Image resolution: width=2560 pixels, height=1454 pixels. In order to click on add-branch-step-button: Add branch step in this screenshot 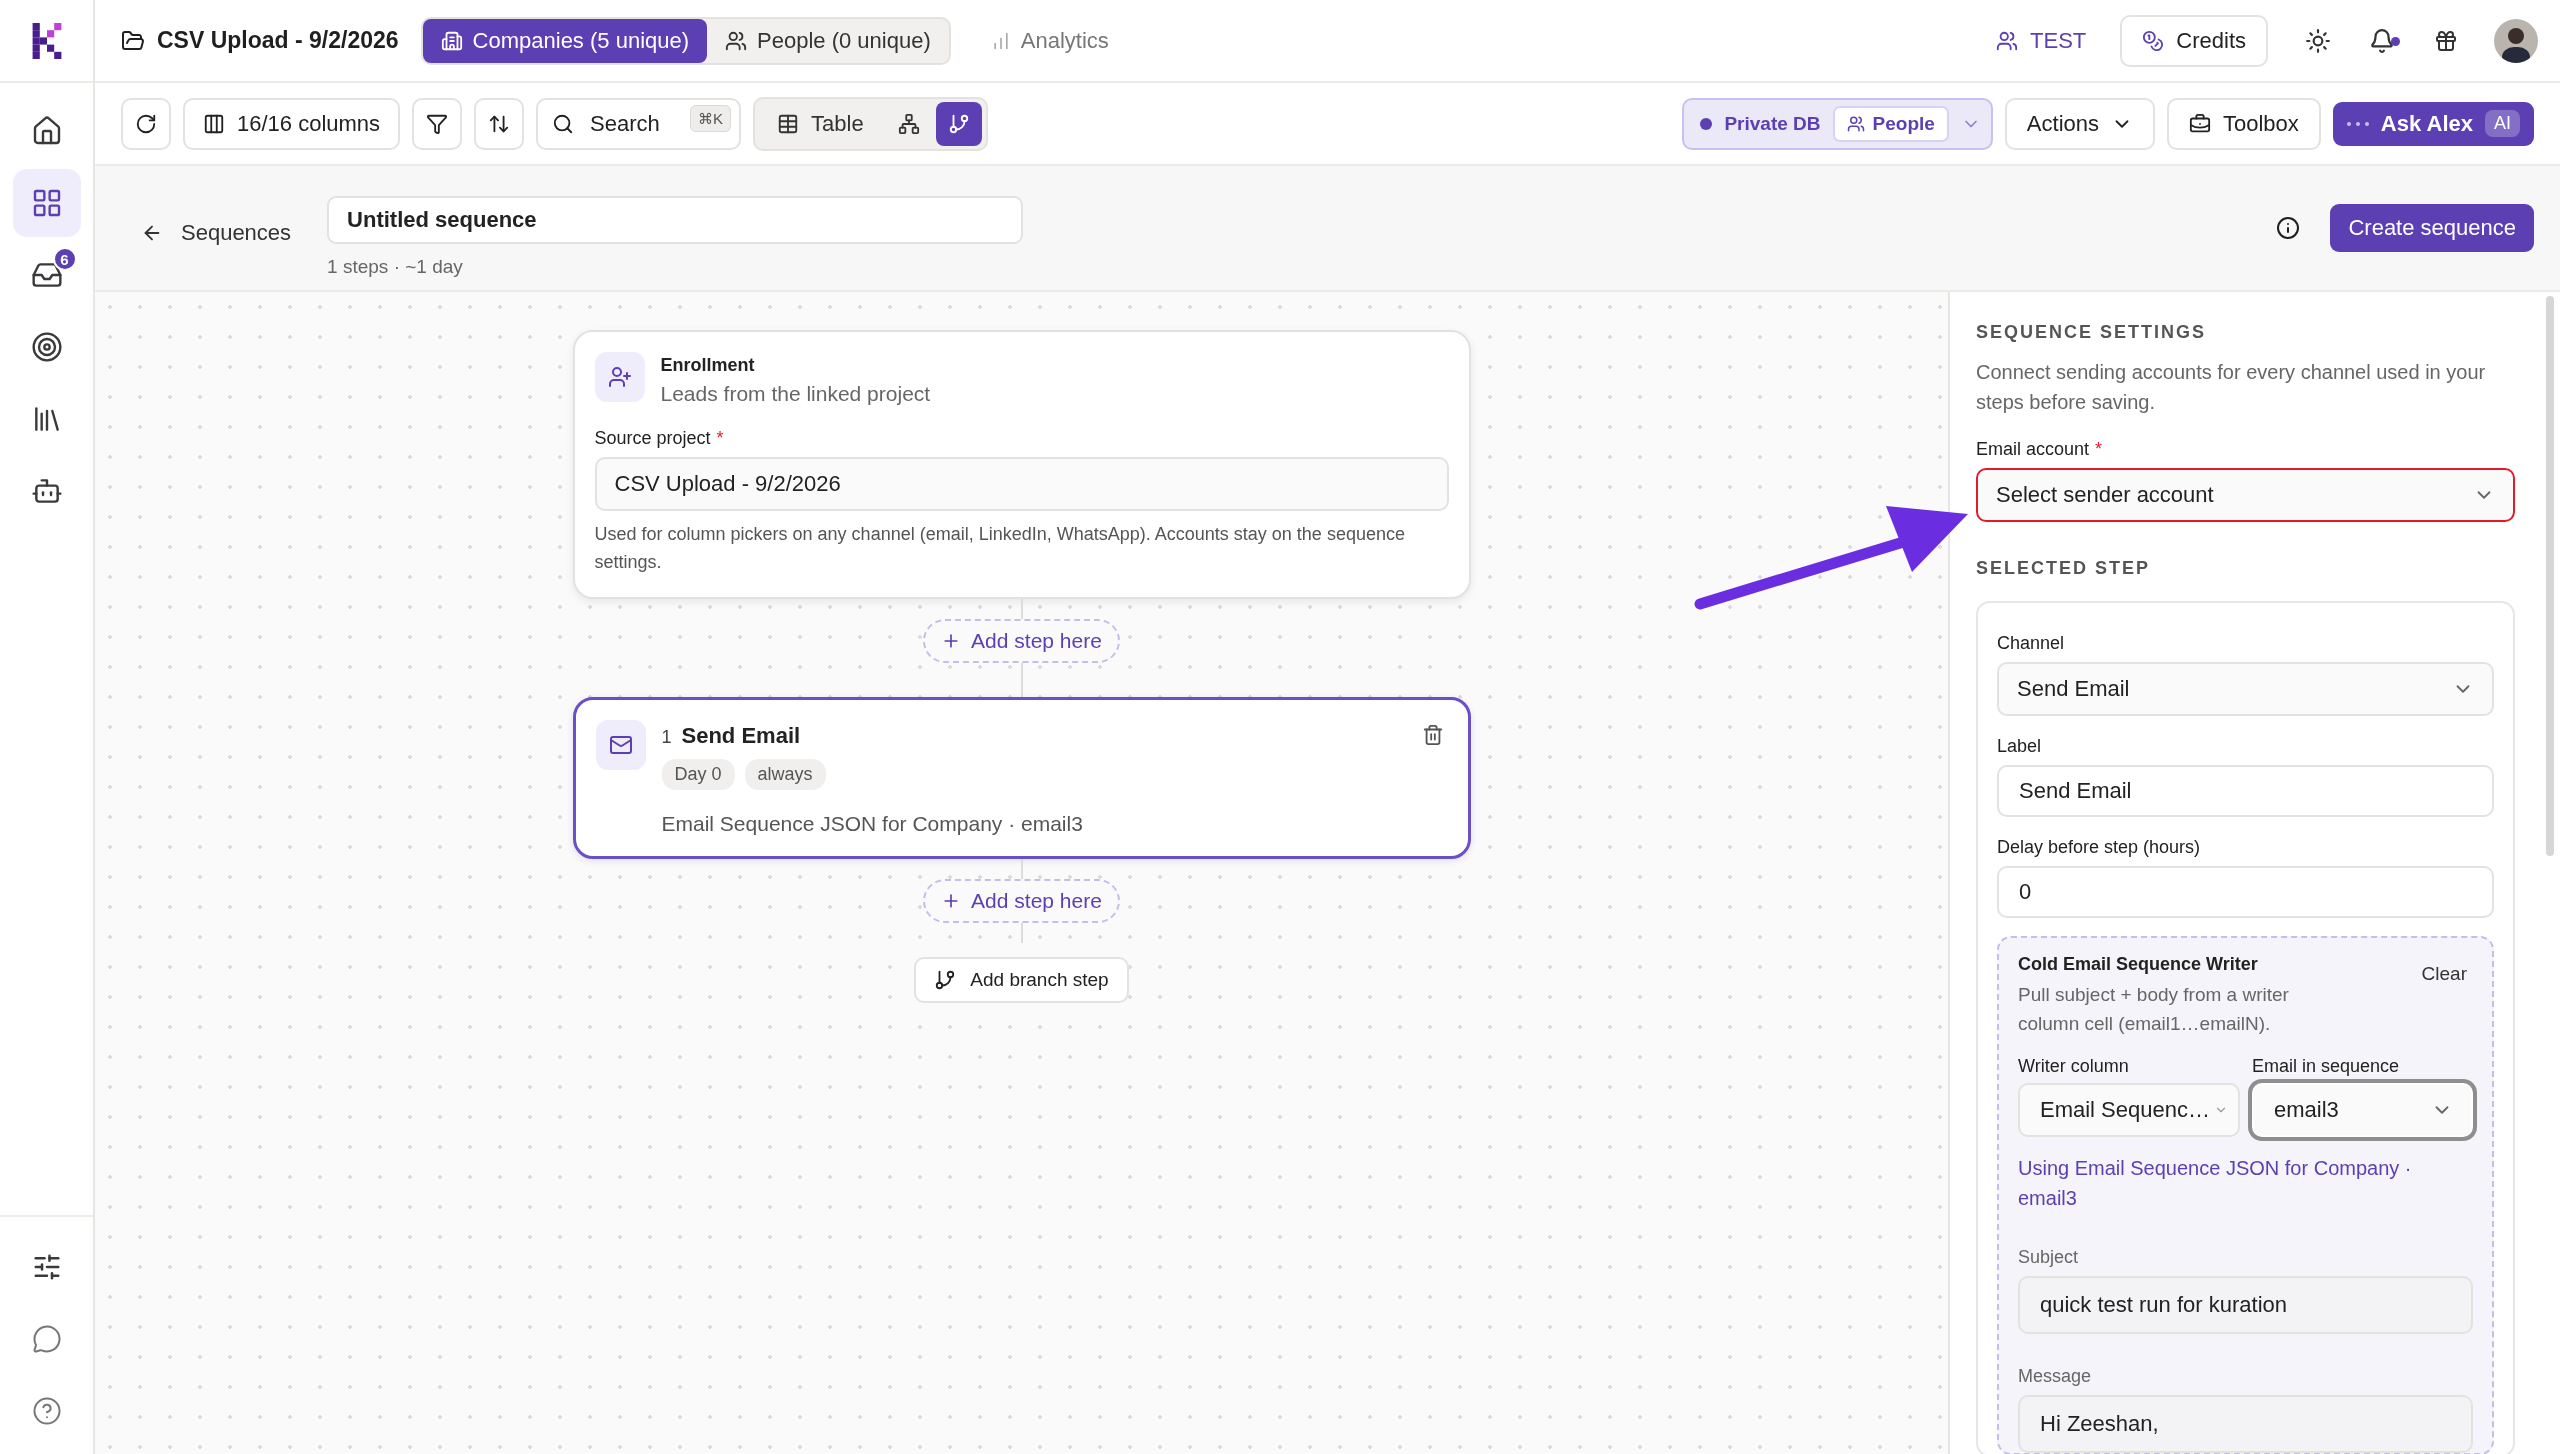, I will do `click(1021, 979)`.